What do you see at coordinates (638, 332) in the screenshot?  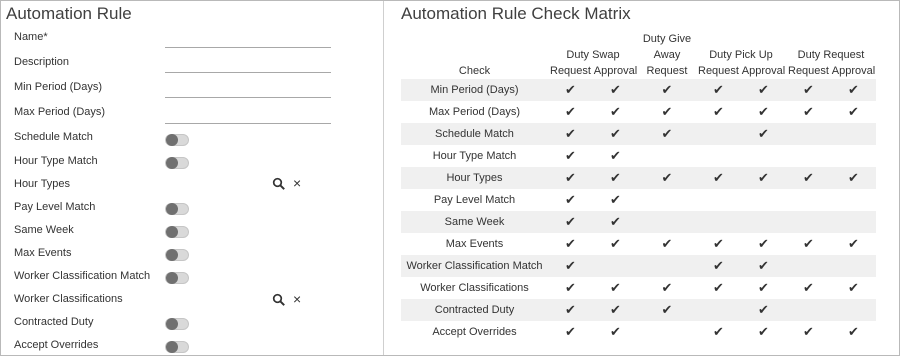 I see `matrix-row: Accept Overrides ✔ ✔ ✔ ✔ ✔ ✔` at bounding box center [638, 332].